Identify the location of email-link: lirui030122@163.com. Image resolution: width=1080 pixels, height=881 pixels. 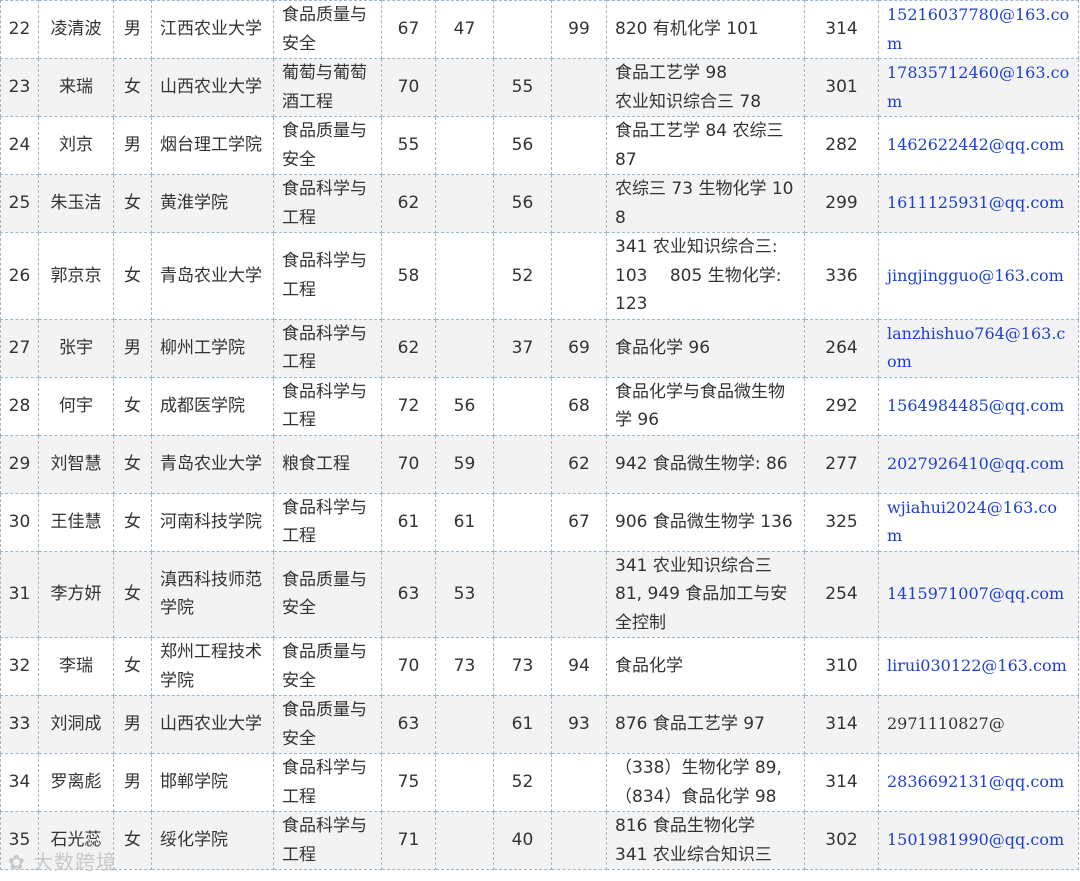
(977, 665).